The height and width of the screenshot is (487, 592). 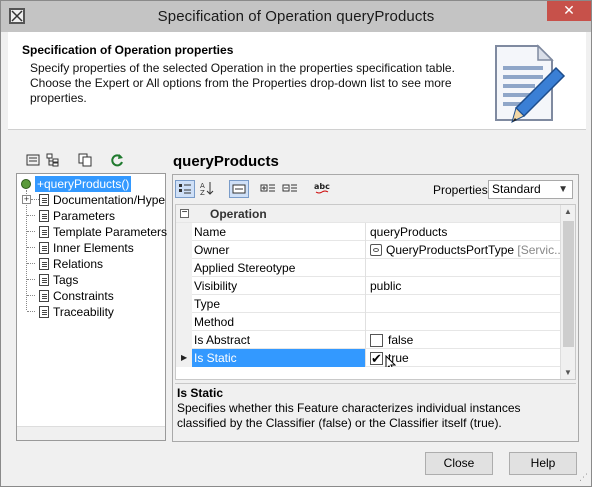 I want to click on port-type-icon, so click(x=376, y=250).